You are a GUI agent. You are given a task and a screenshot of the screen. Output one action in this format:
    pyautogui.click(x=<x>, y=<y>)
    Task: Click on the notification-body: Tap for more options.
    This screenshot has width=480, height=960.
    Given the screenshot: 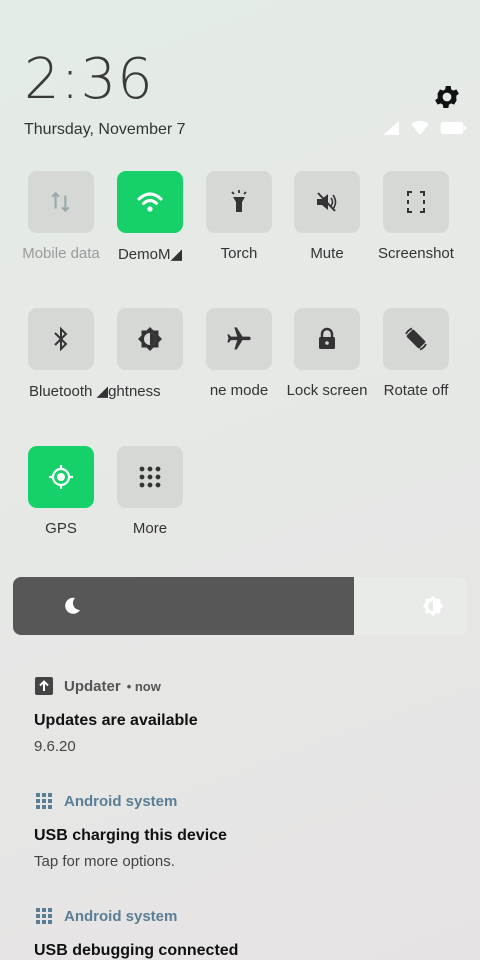 What is the action you would take?
    pyautogui.click(x=104, y=861)
    